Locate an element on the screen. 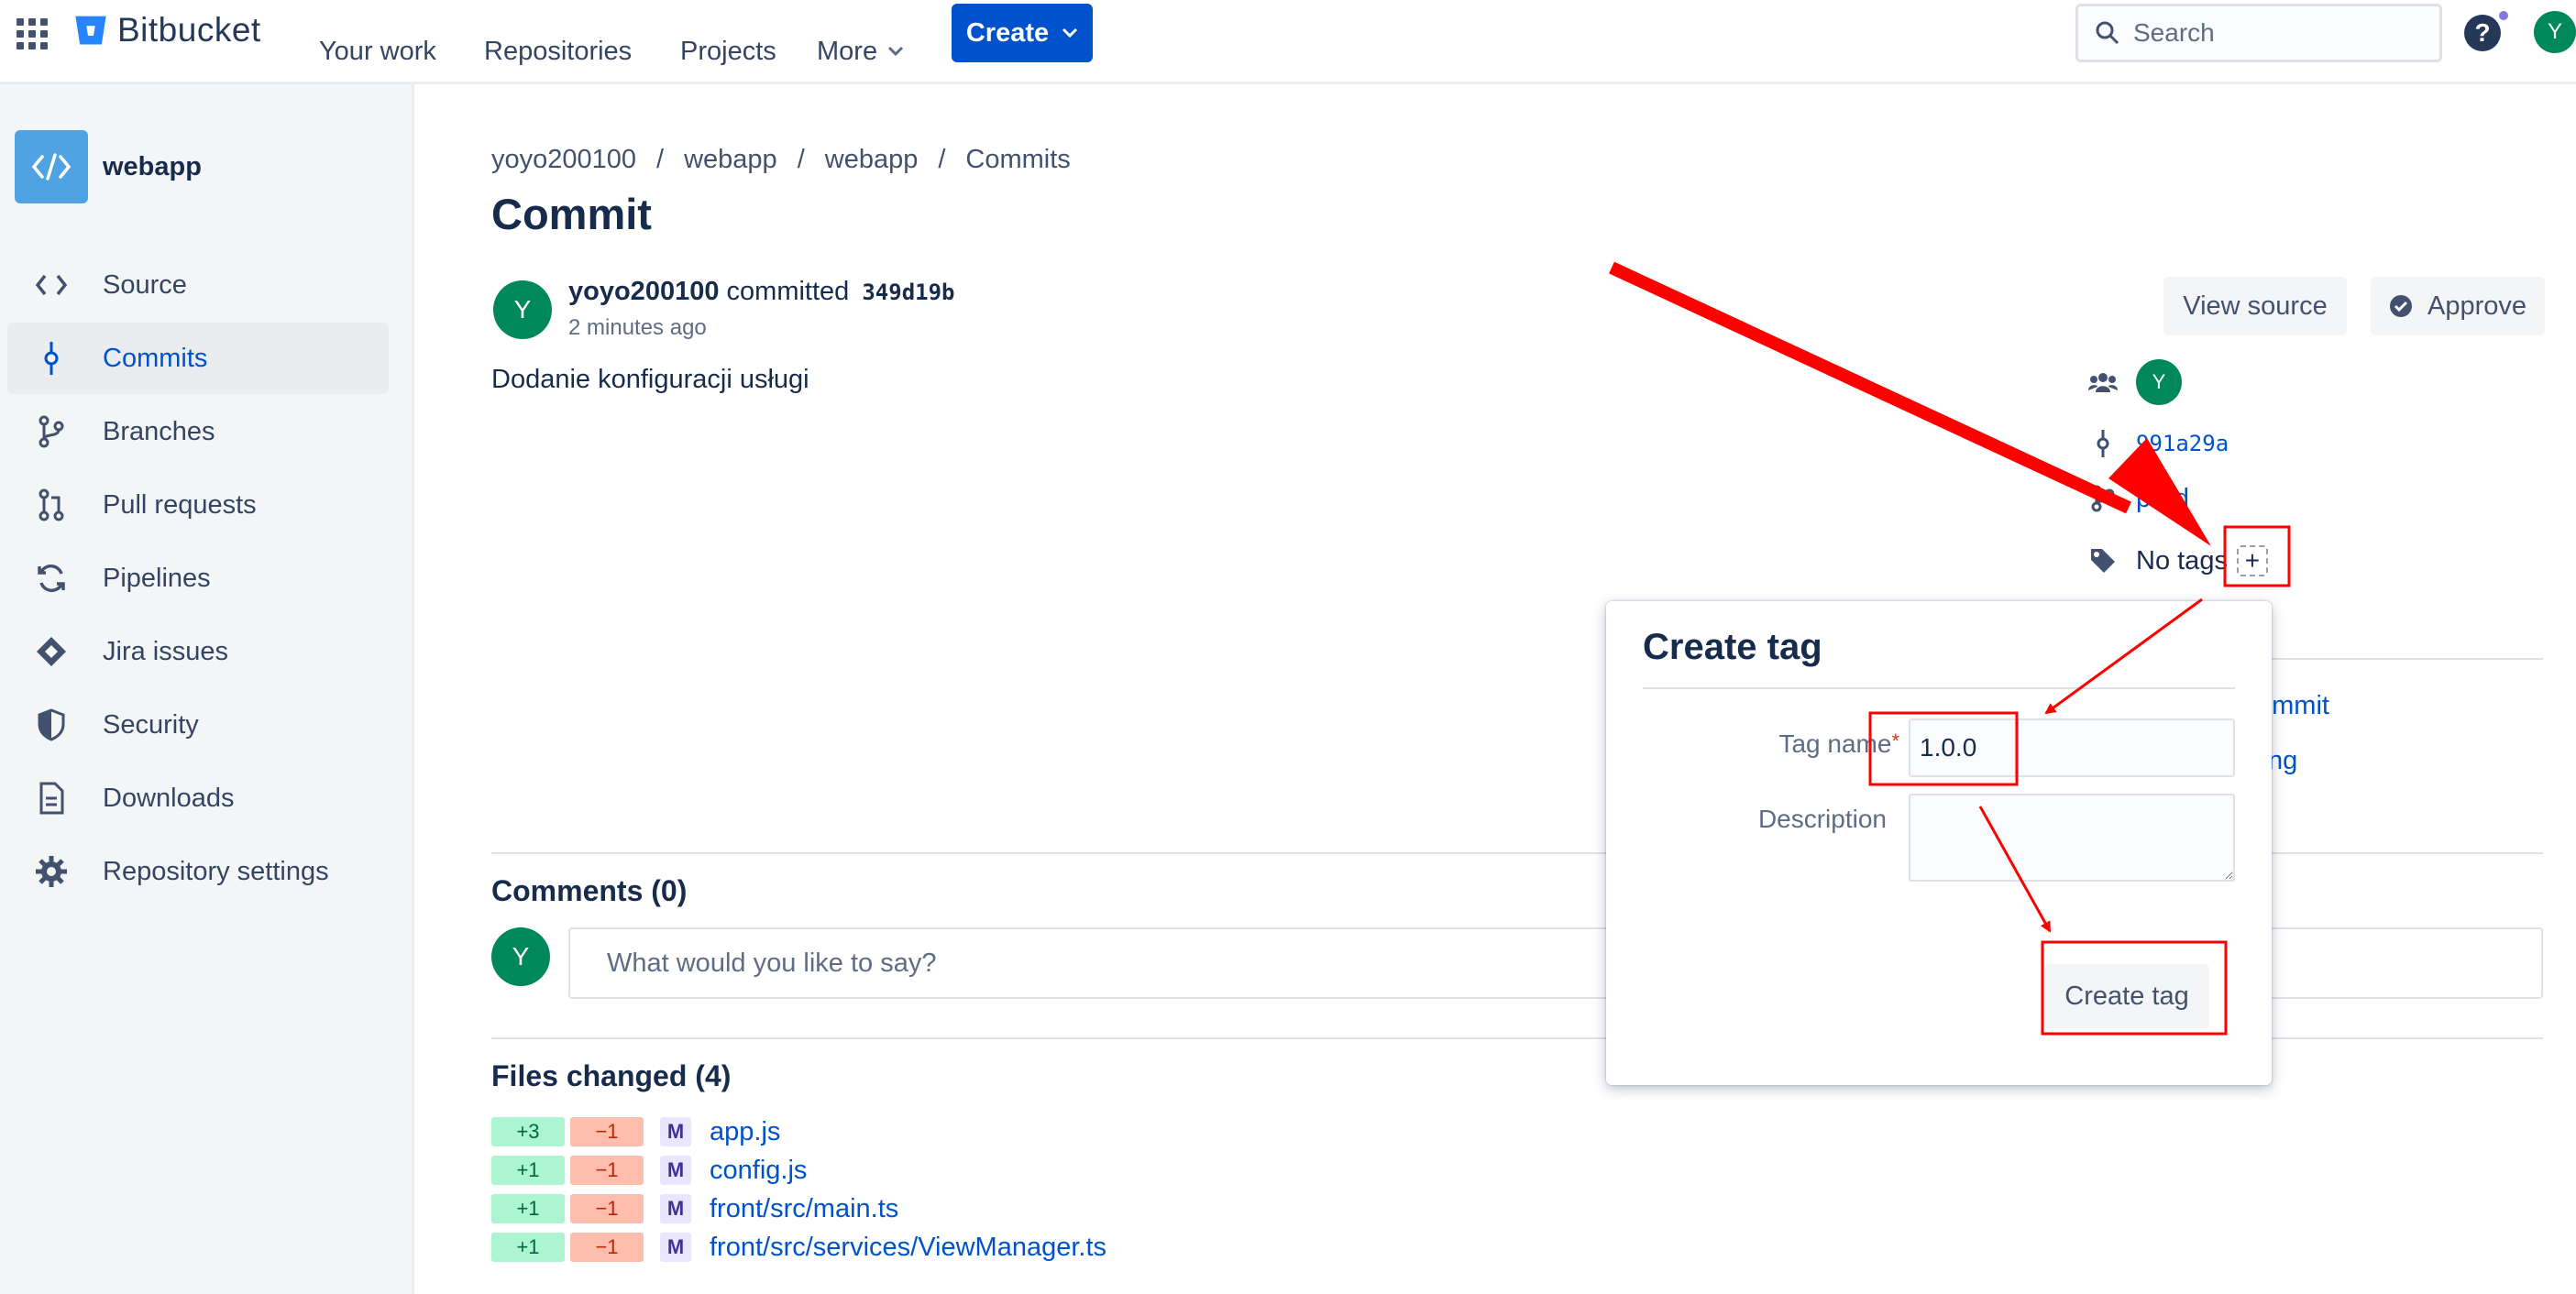 Image resolution: width=2576 pixels, height=1294 pixels. approve-button: Approve is located at coordinates (2458, 306).